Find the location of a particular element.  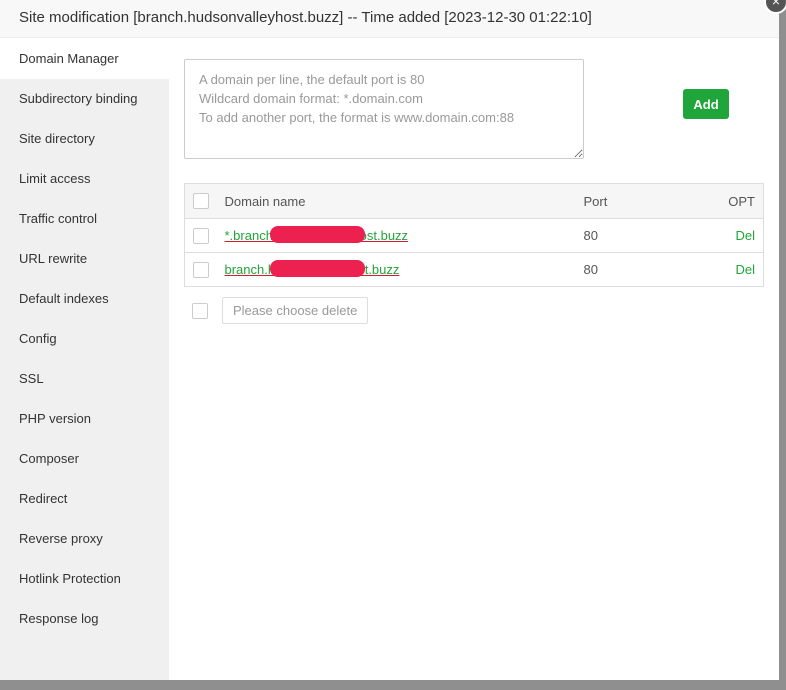

add-button: Add is located at coordinates (706, 104).